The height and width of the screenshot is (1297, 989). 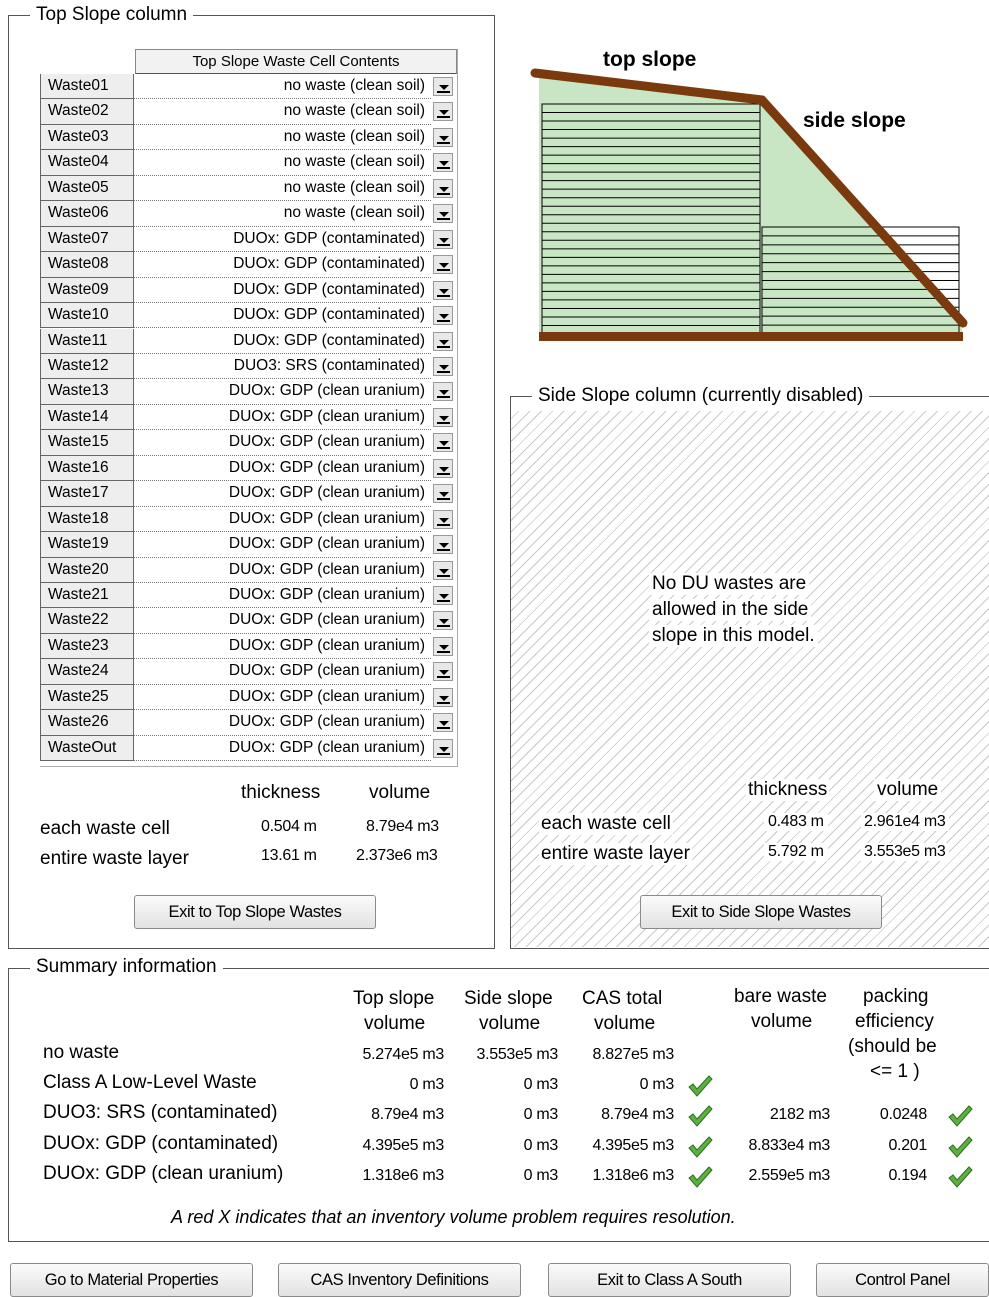 I want to click on summary-group-title: Summary information, so click(x=126, y=967).